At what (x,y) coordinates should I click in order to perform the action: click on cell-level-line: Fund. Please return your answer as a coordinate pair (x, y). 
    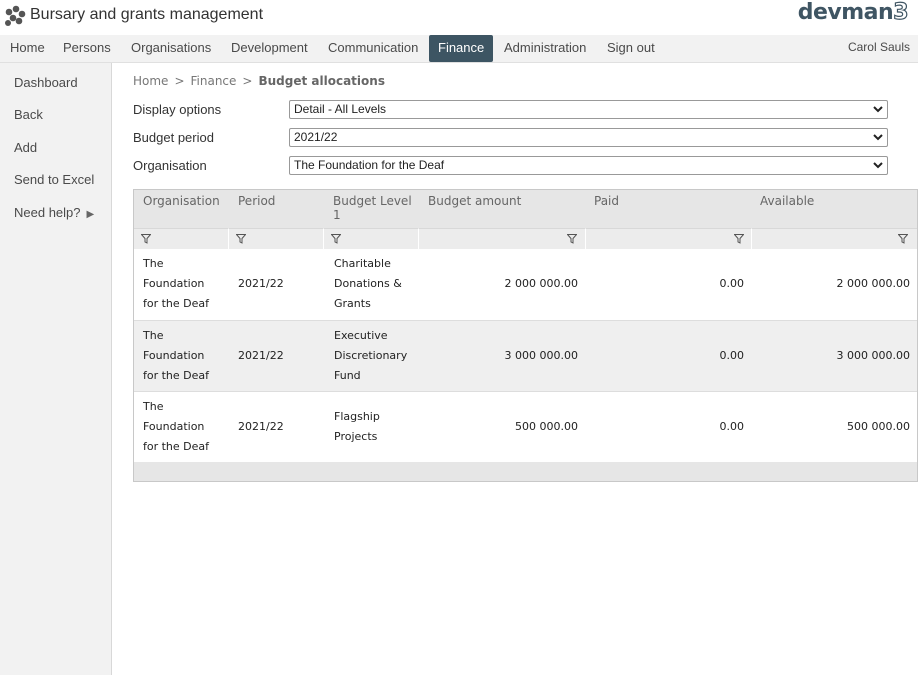
    Looking at the image, I should click on (347, 375).